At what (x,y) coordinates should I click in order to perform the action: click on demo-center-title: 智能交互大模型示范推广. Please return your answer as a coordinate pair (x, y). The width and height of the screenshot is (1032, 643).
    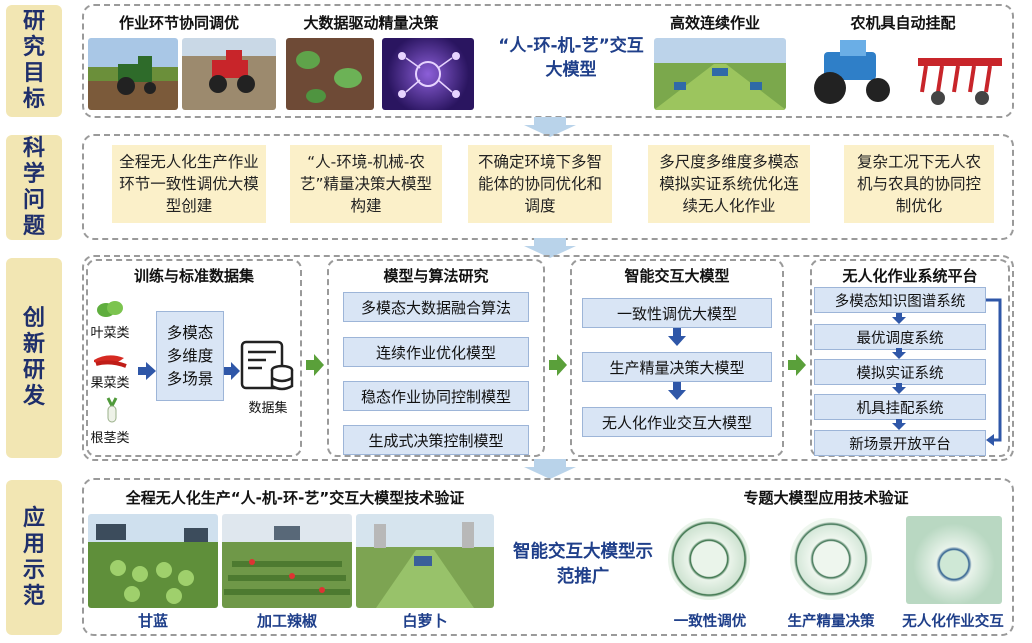
    Looking at the image, I should click on (583, 564).